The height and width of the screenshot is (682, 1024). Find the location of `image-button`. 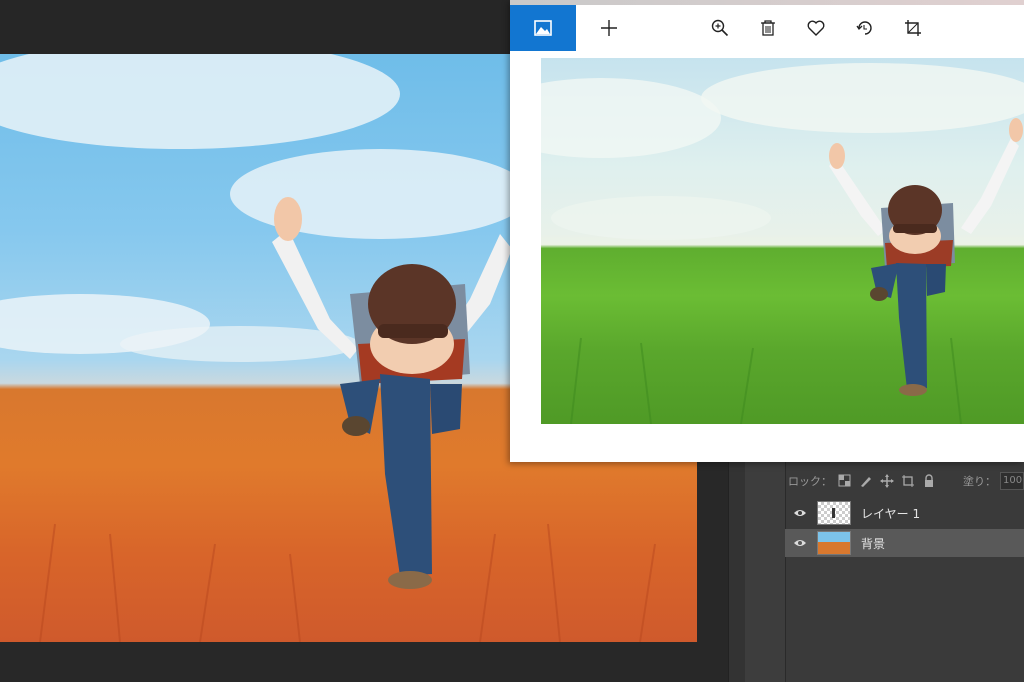

image-button is located at coordinates (543, 28).